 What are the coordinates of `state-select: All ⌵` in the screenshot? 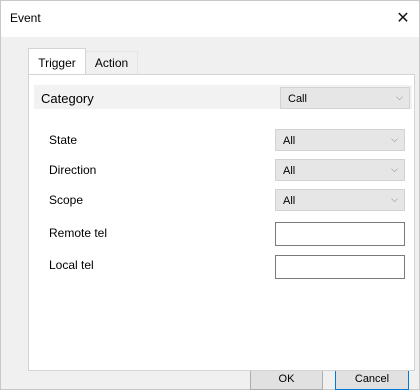 It's located at (340, 140).